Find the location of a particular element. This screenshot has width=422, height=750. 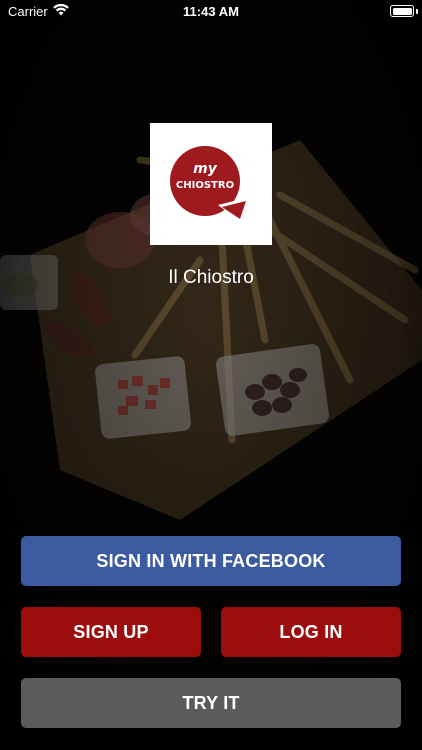

sign-up-button: SIGN UP is located at coordinates (111, 632).